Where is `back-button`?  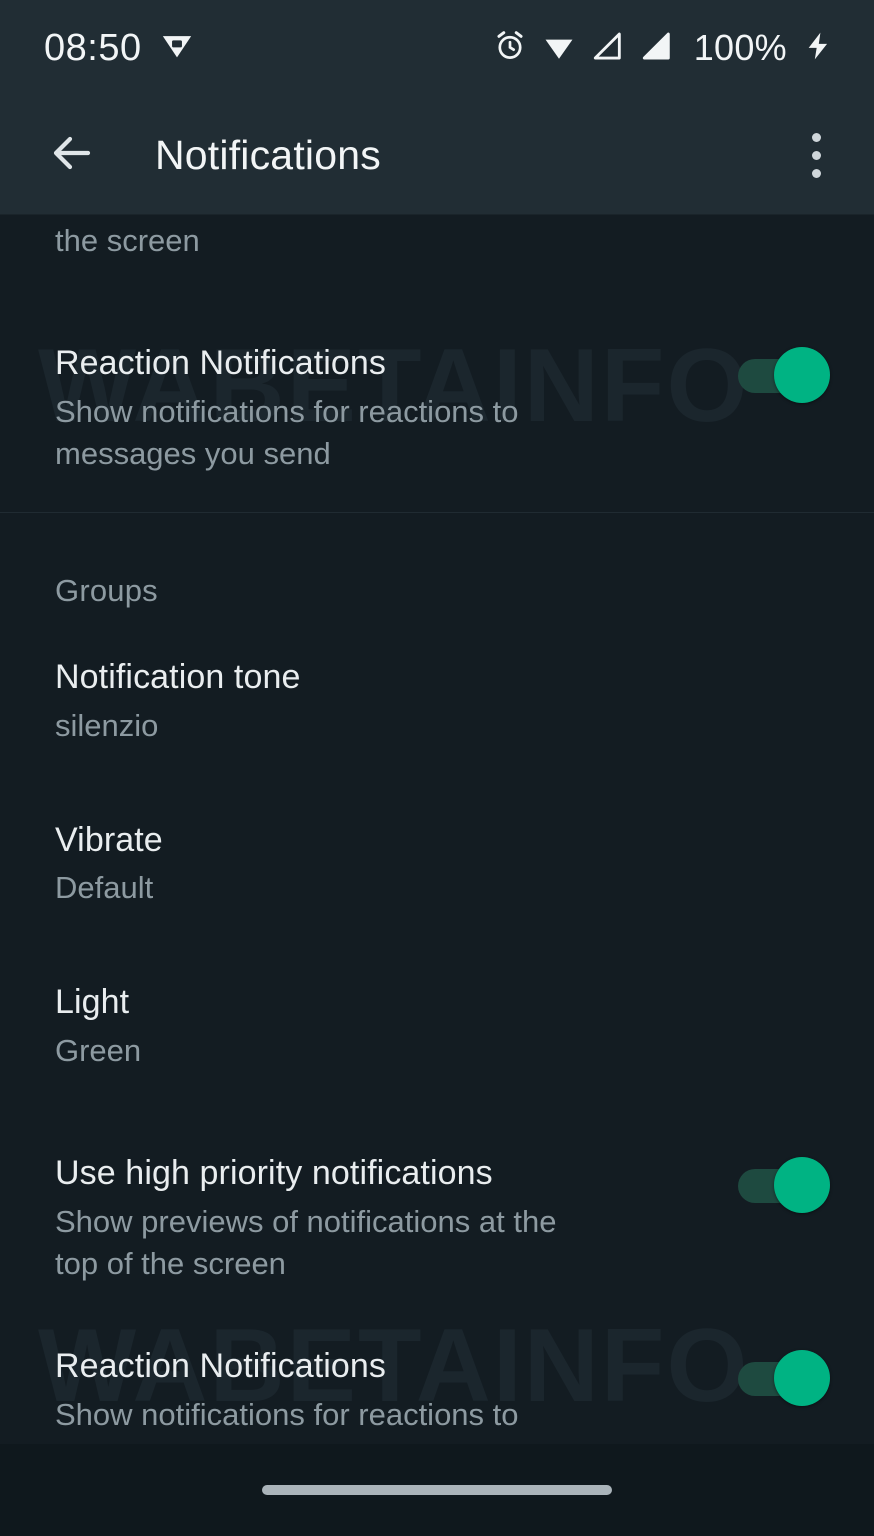 back-button is located at coordinates (72, 155).